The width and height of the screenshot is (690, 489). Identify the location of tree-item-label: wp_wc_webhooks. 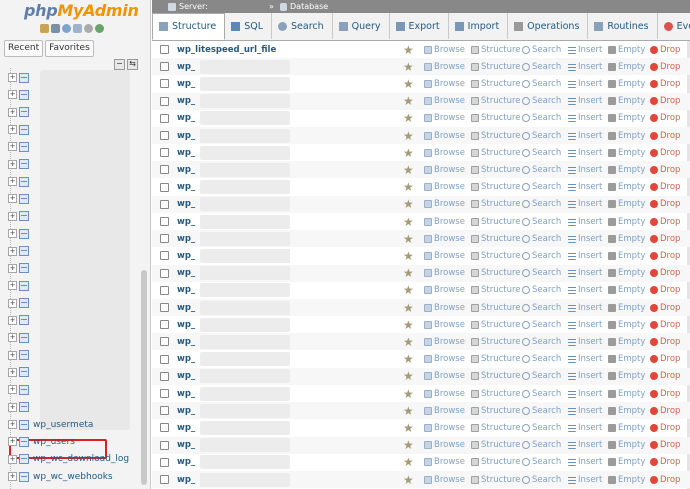
(73, 477).